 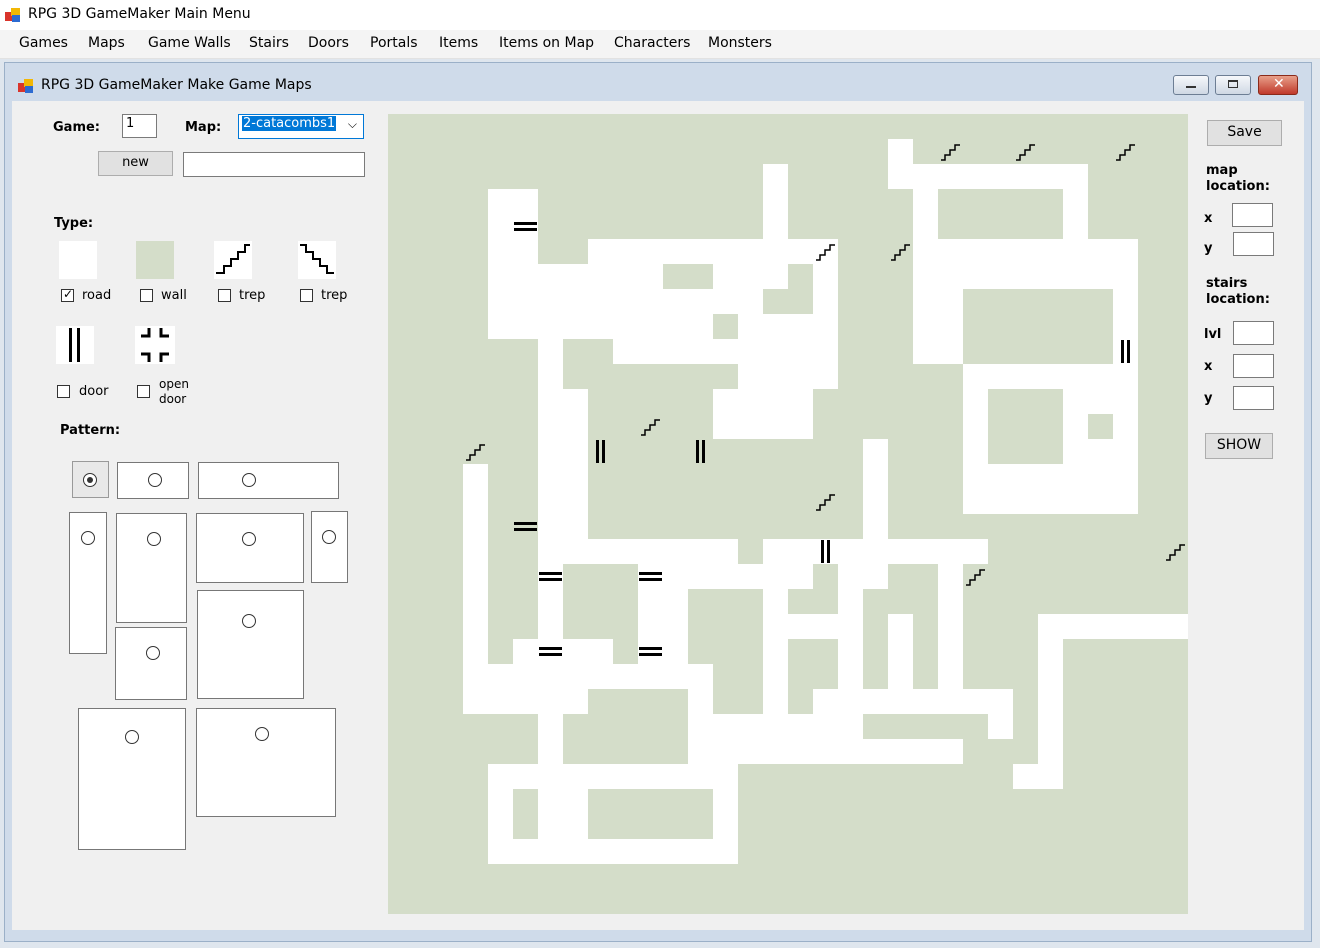 What do you see at coordinates (1253, 366) in the screenshot?
I see `stairs-x-input` at bounding box center [1253, 366].